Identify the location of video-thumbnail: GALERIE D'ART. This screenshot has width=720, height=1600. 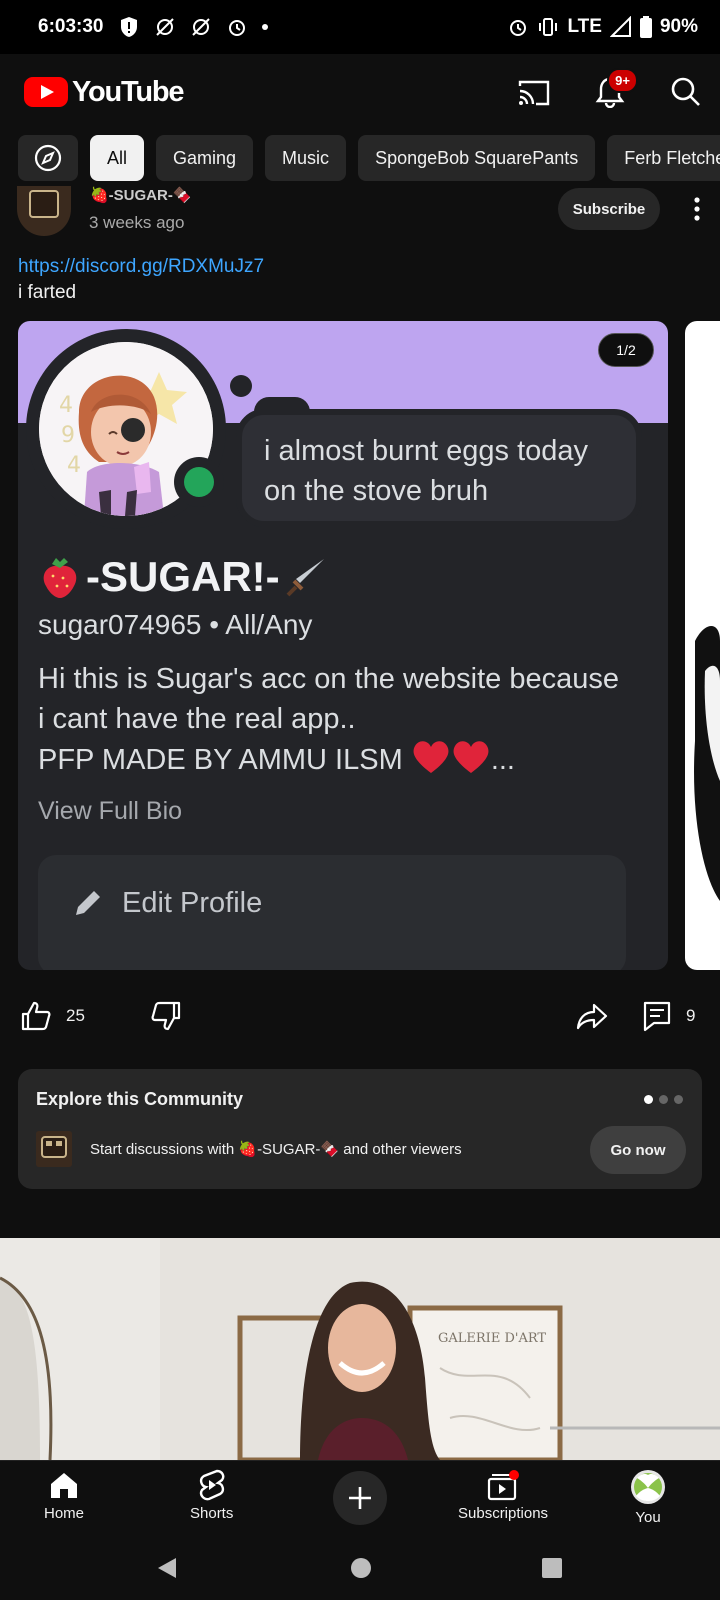
(360, 1349).